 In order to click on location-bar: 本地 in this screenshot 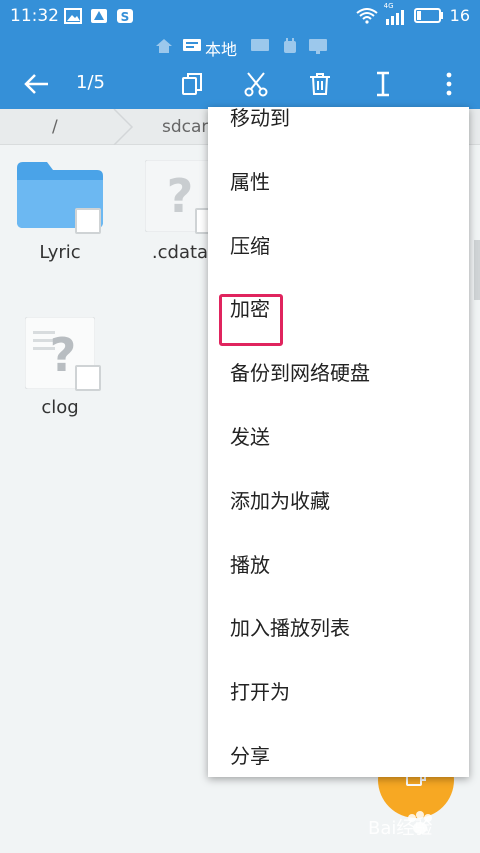, I will do `click(240, 46)`.